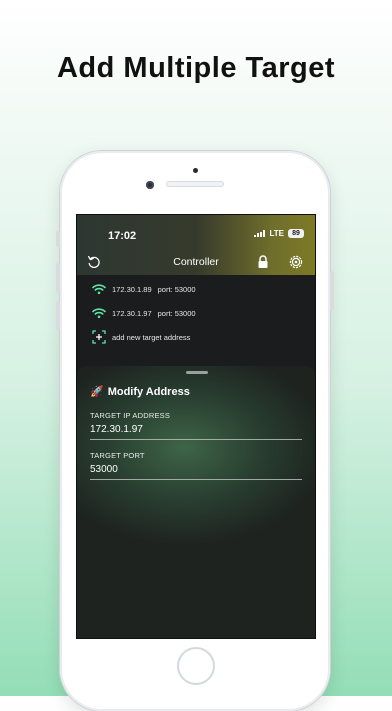 The image size is (392, 711). Describe the element at coordinates (196, 666) in the screenshot. I see `home-button` at that location.